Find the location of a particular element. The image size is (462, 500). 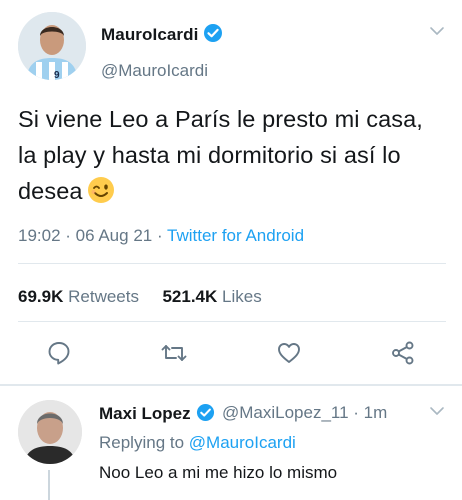

tweet-stats: 69.9K Retweets 521.4K Likes is located at coordinates (140, 297).